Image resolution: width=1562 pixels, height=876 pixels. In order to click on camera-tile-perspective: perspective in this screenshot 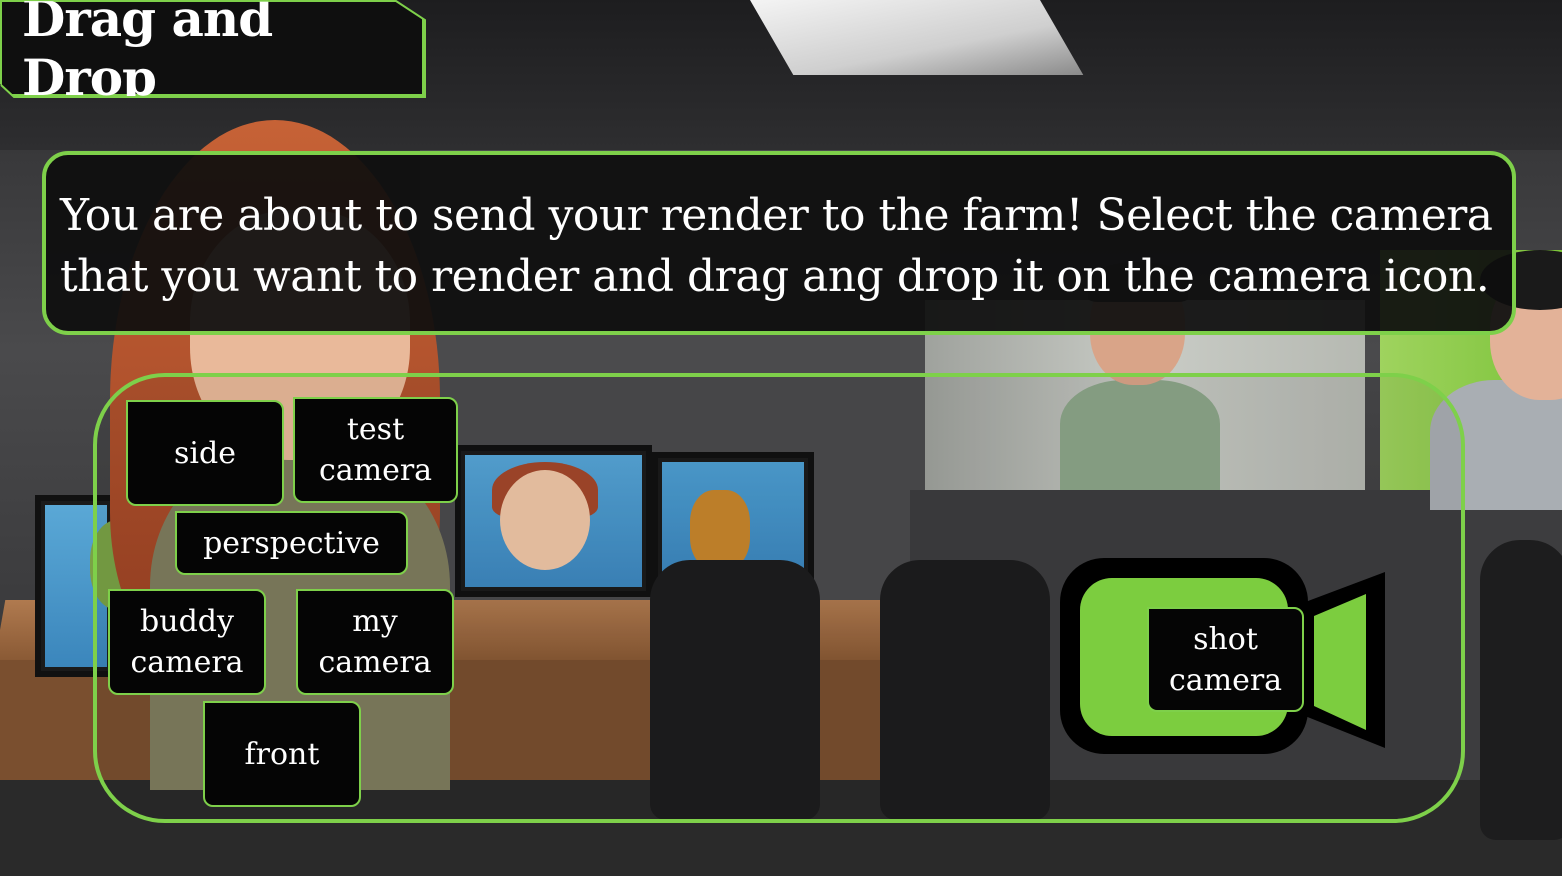, I will do `click(291, 543)`.